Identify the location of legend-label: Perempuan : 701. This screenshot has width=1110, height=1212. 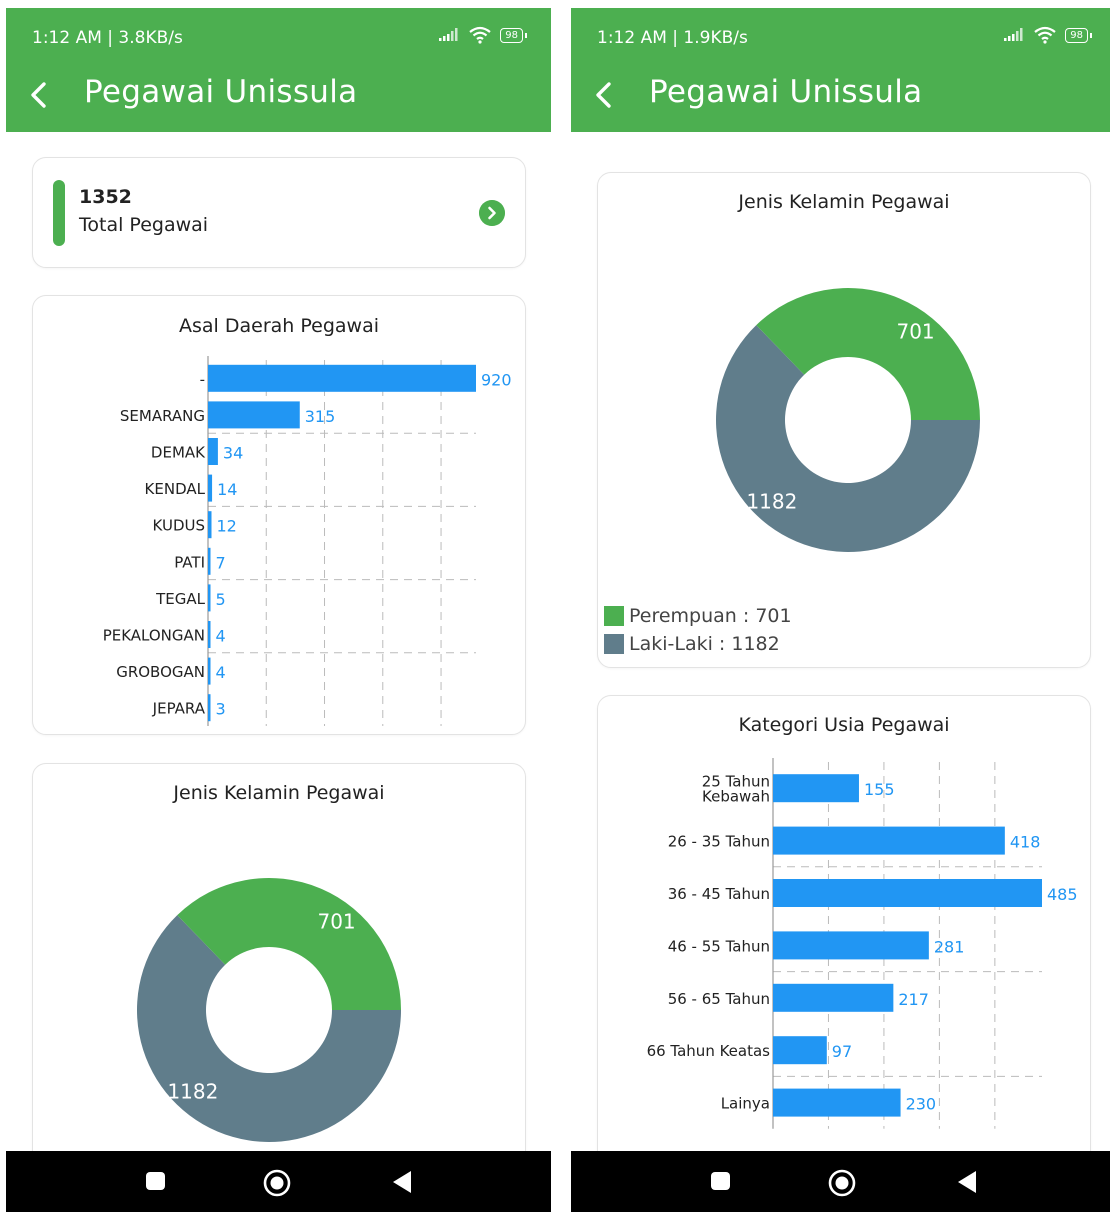
(710, 616).